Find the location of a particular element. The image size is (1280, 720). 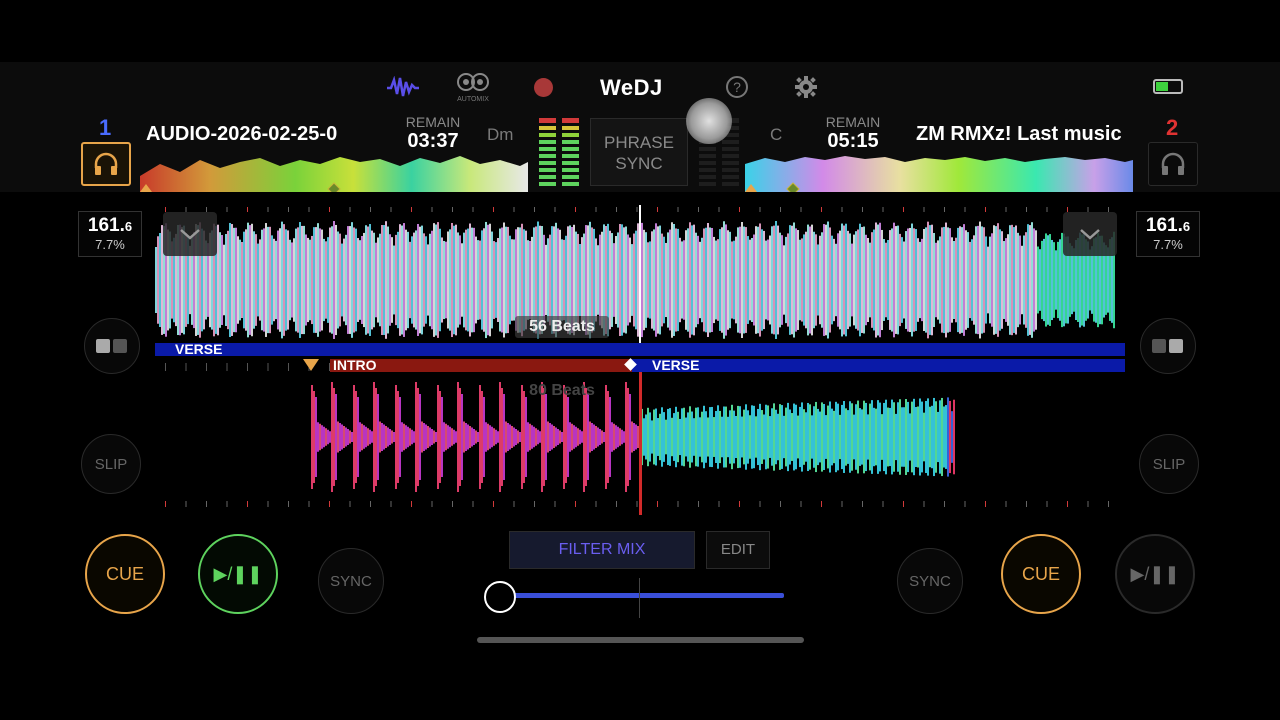

deck2-play-pause-button: ▶/❚❚ is located at coordinates (1155, 574).